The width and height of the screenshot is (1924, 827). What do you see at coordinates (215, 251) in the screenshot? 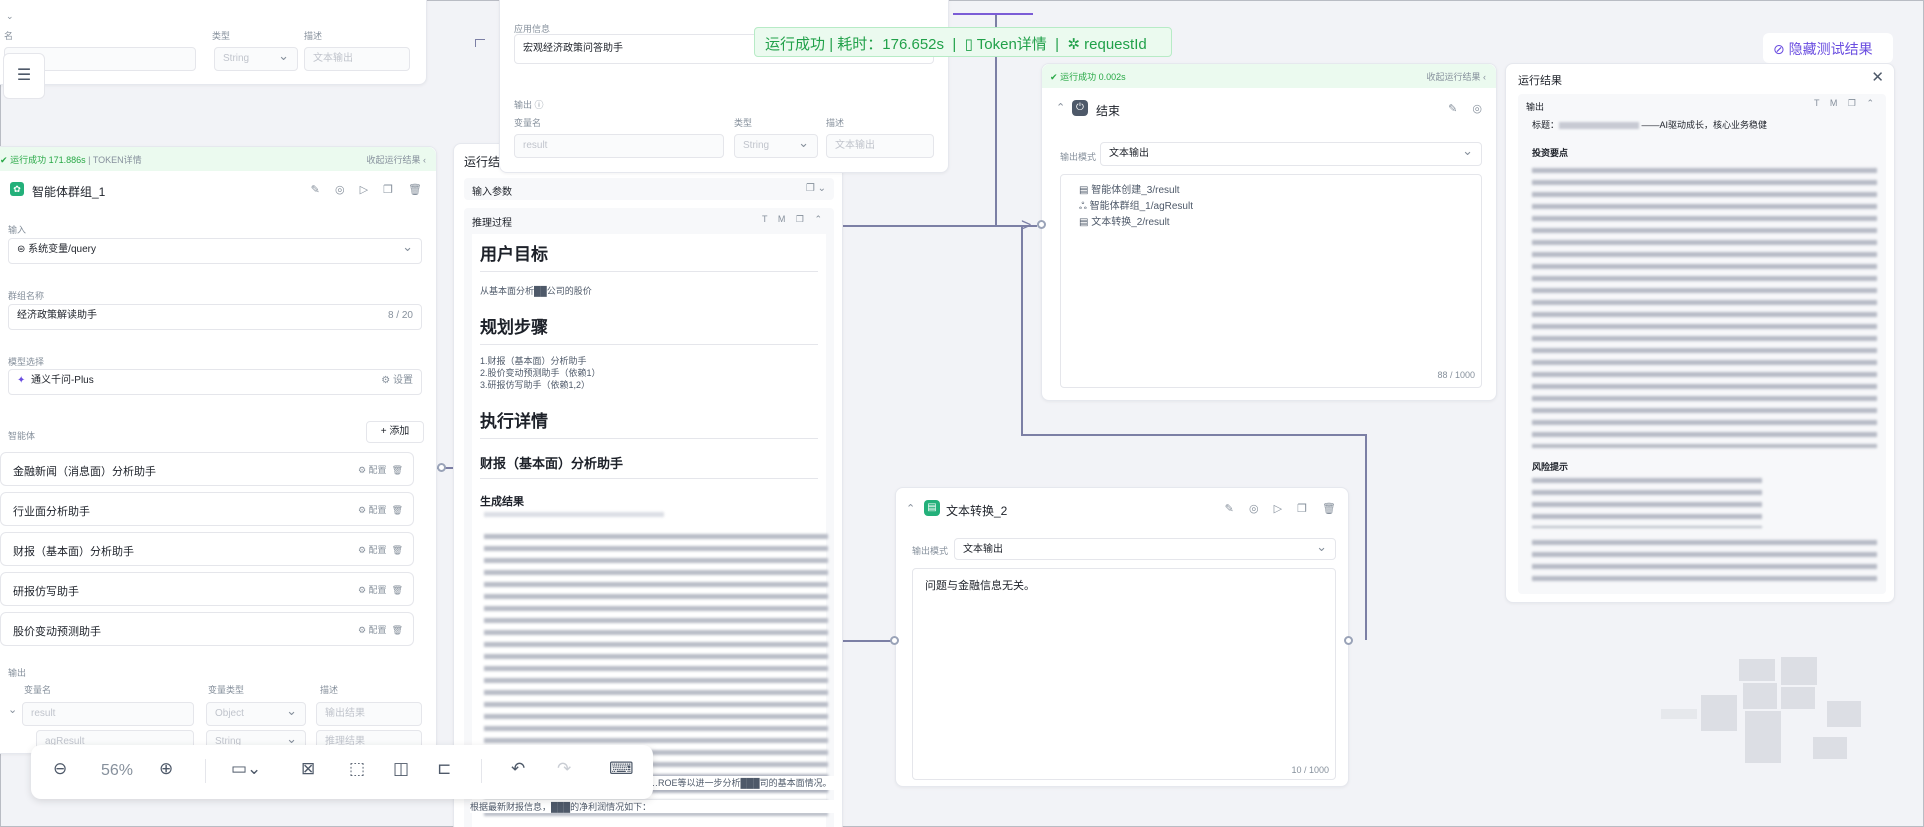
I see `input-variable-select: ⊜ 系统变量/query` at bounding box center [215, 251].